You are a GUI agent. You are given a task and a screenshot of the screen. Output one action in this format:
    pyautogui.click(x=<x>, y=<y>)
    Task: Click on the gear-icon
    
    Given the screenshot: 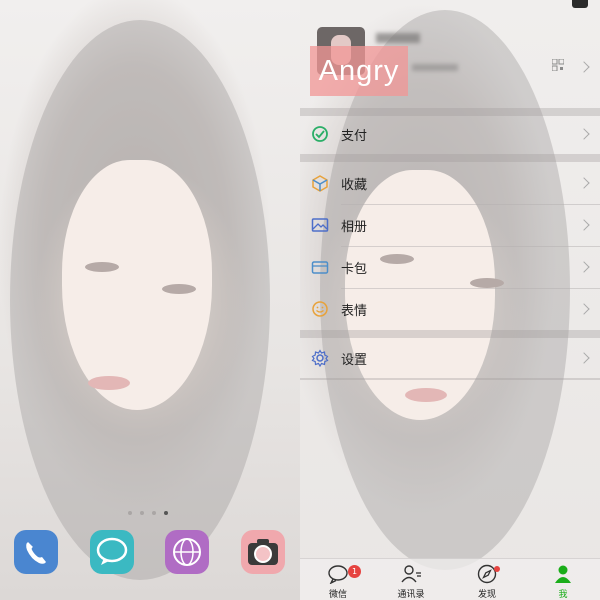 What is the action you would take?
    pyautogui.click(x=320, y=358)
    